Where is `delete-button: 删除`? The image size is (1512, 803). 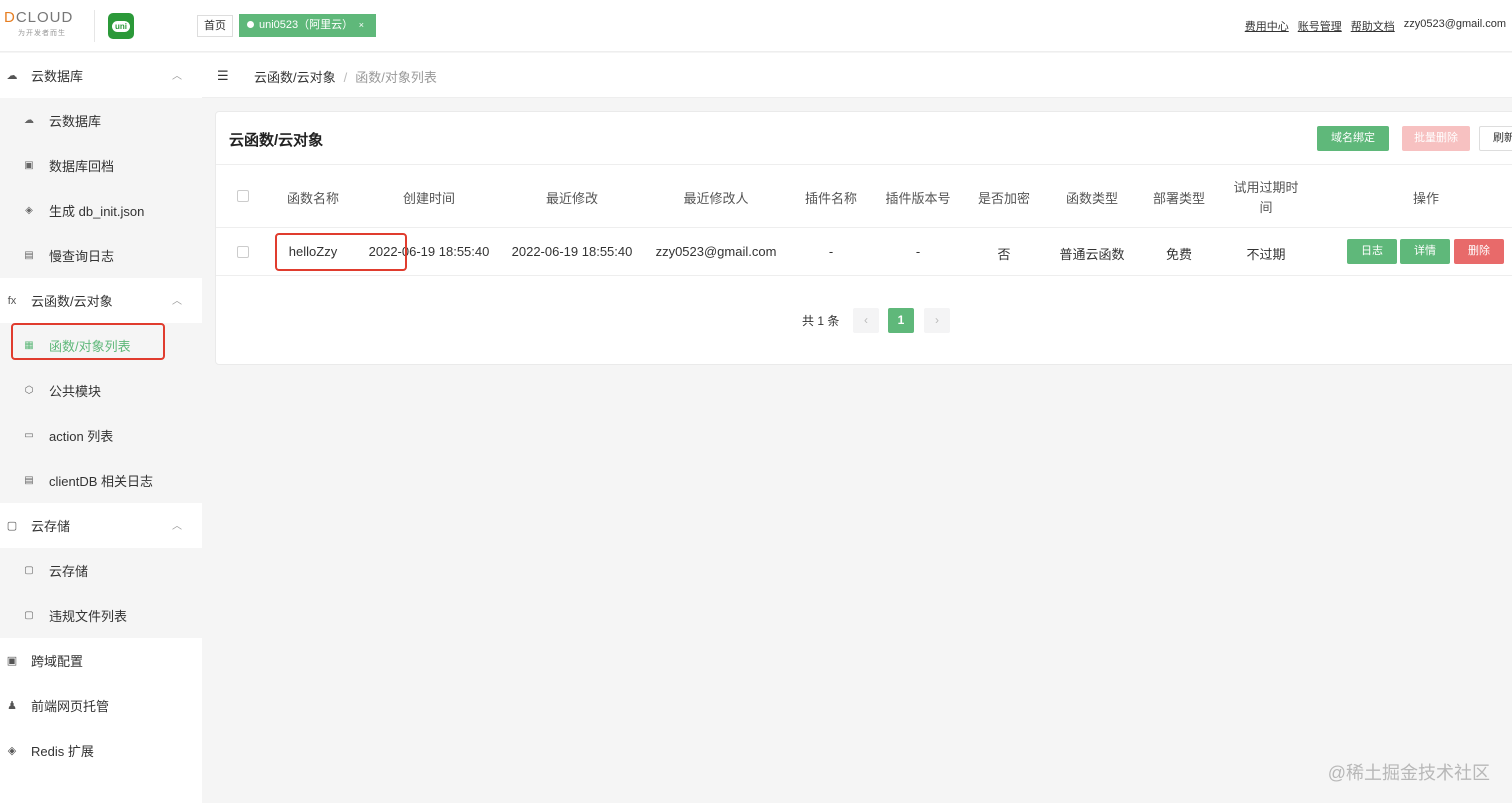
delete-button: 删除 is located at coordinates (1479, 251).